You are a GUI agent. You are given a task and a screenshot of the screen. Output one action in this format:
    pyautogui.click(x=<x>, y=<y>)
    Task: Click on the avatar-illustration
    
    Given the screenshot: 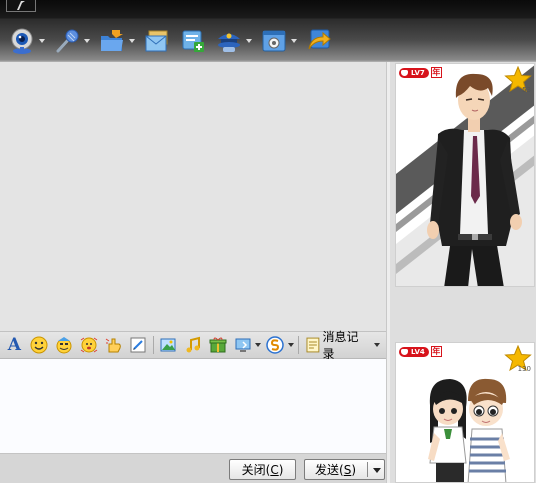 What is the action you would take?
    pyautogui.click(x=465, y=175)
    